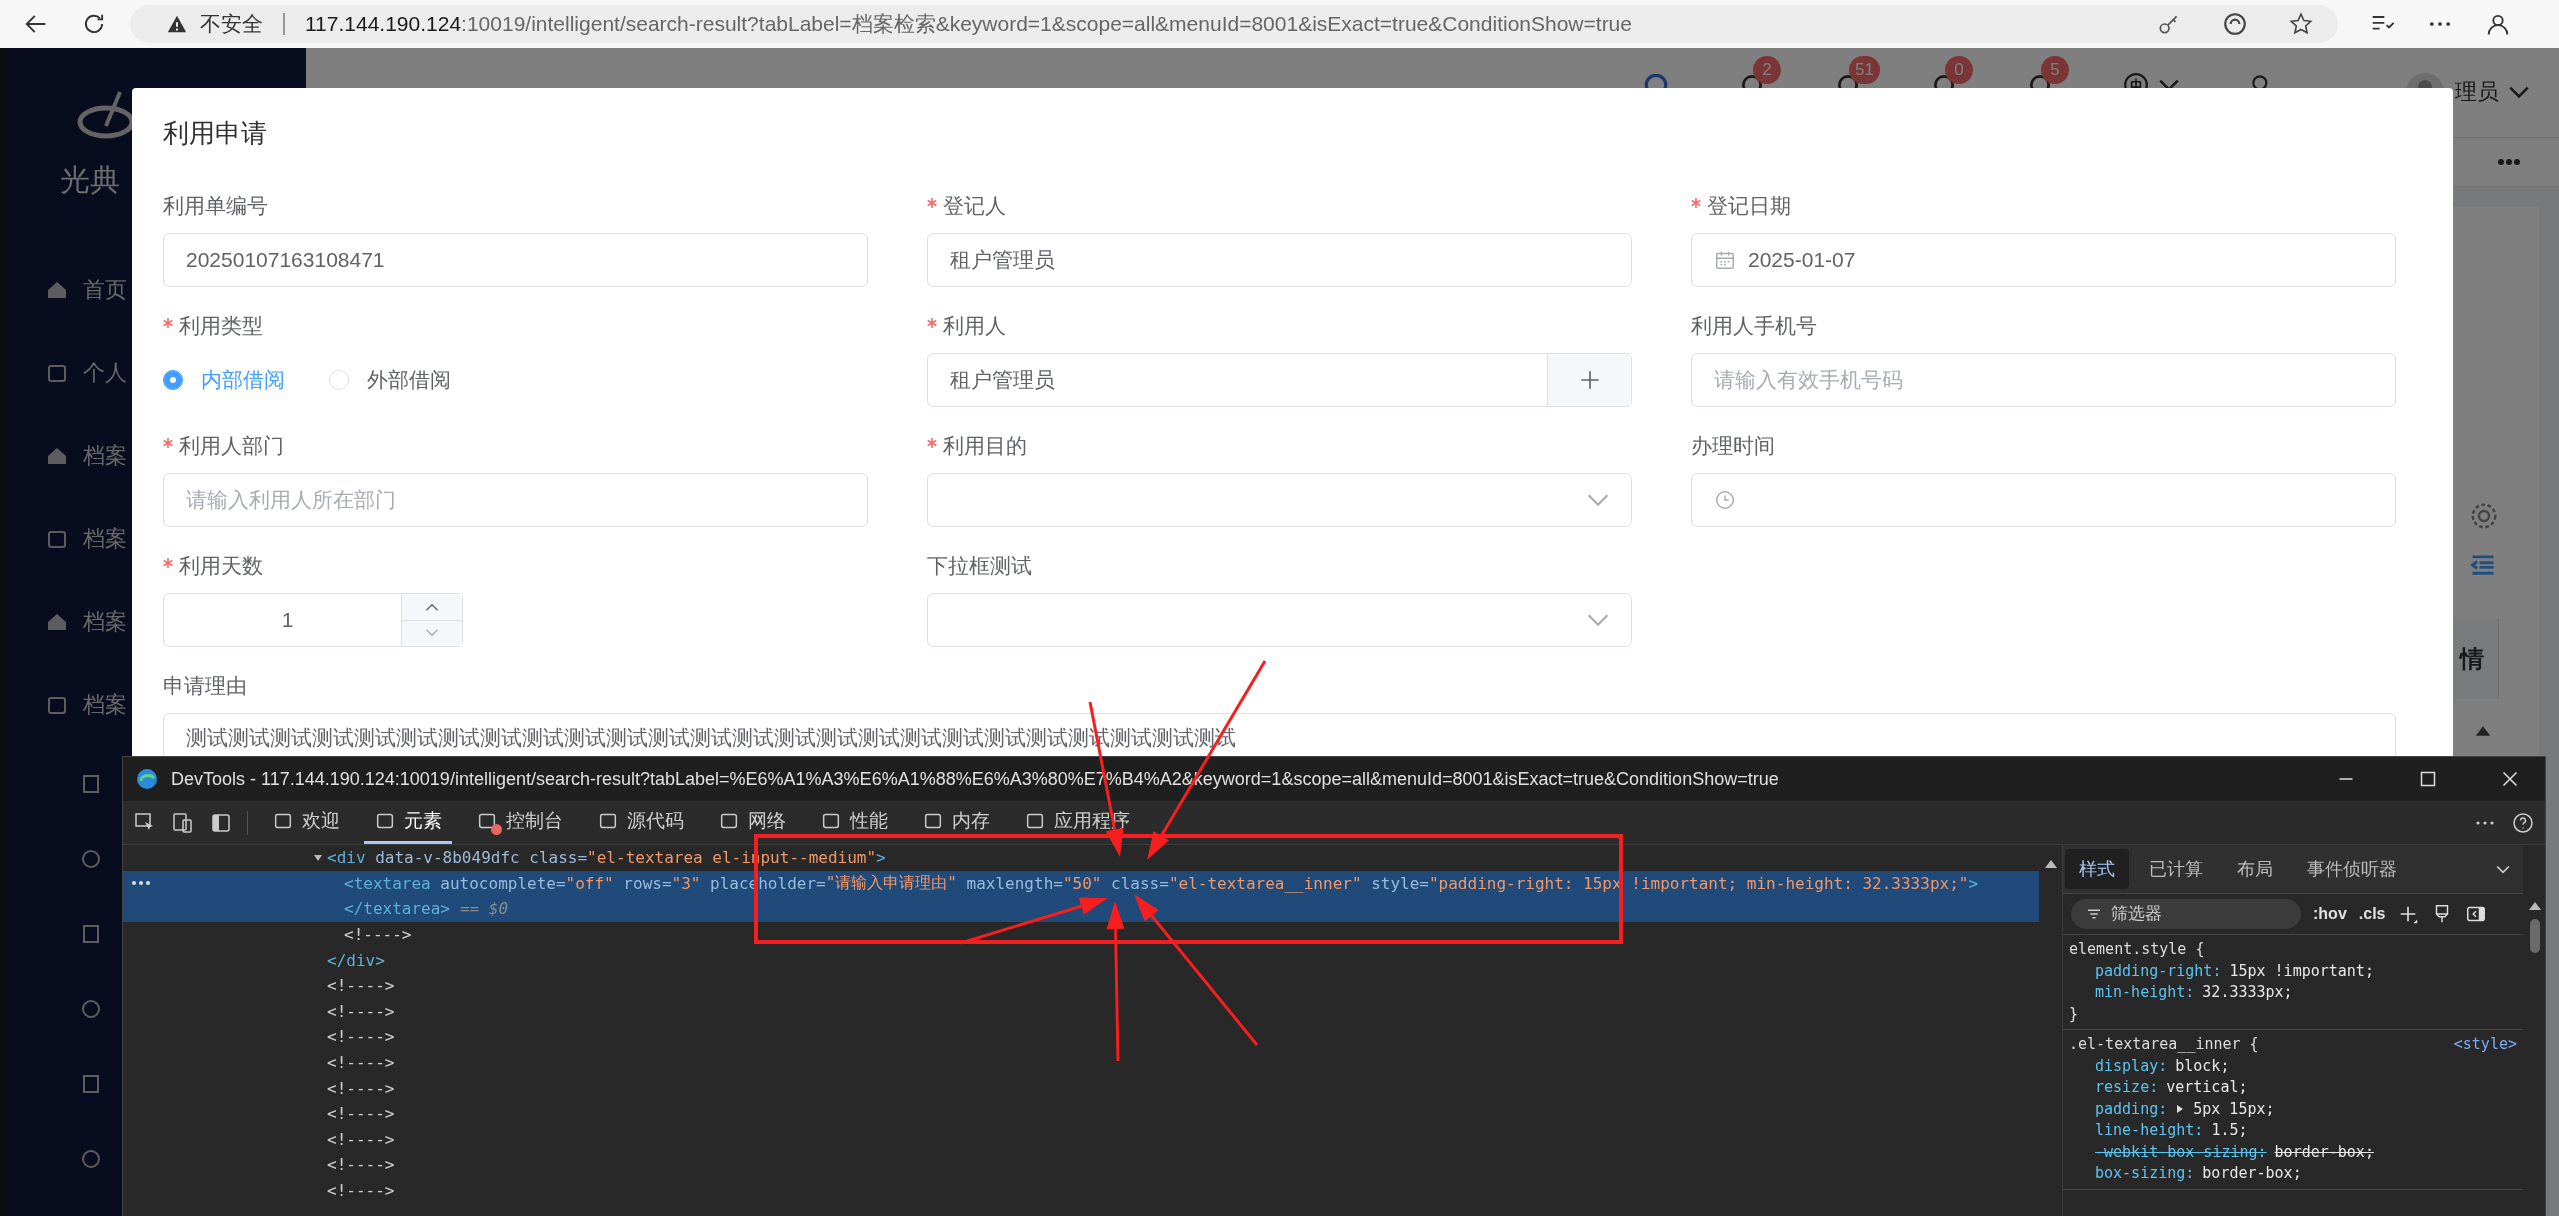  What do you see at coordinates (1767, 70) in the screenshot?
I see `count-badge: 2` at bounding box center [1767, 70].